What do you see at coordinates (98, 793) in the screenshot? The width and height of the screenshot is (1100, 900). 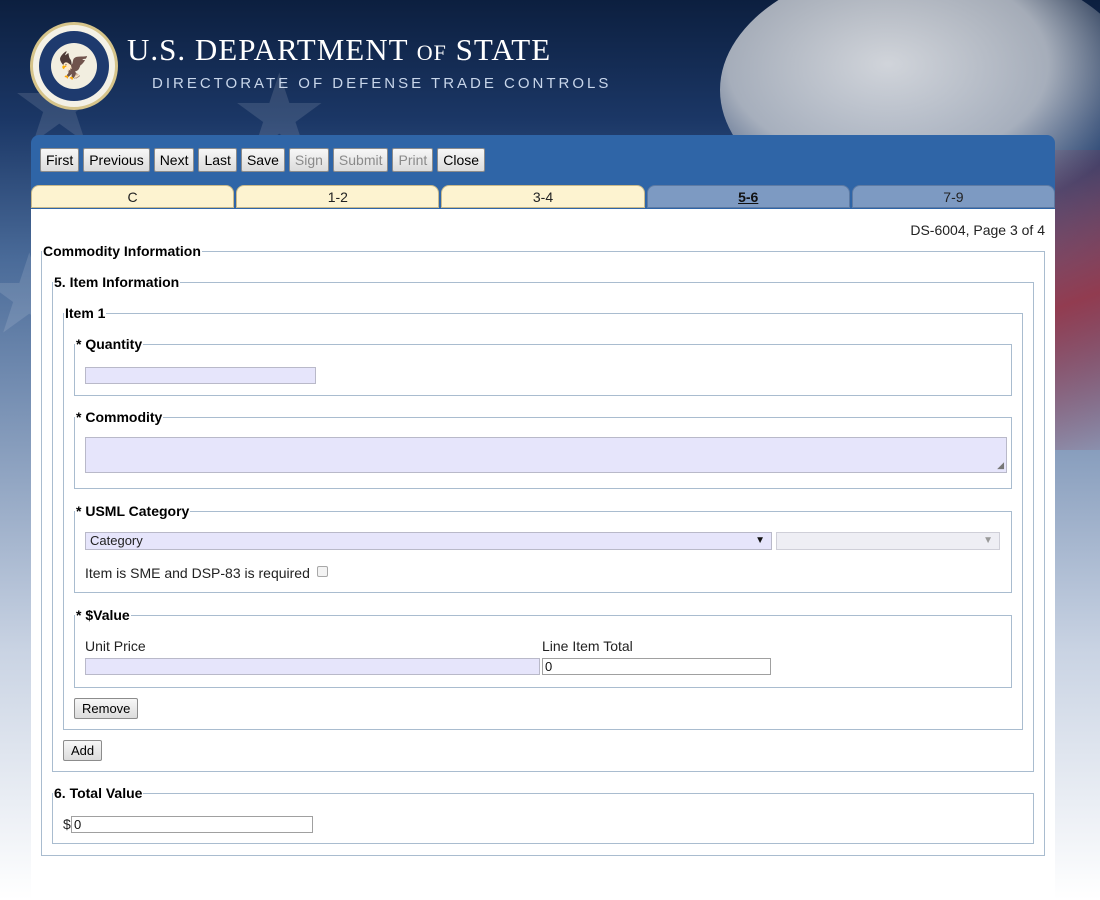 I see `total-value-legend: 6. Total Value` at bounding box center [98, 793].